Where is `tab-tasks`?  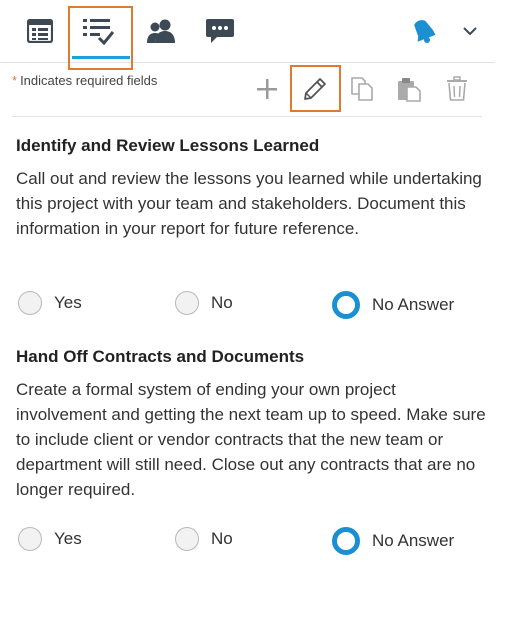
tab-tasks is located at coordinates (98, 31).